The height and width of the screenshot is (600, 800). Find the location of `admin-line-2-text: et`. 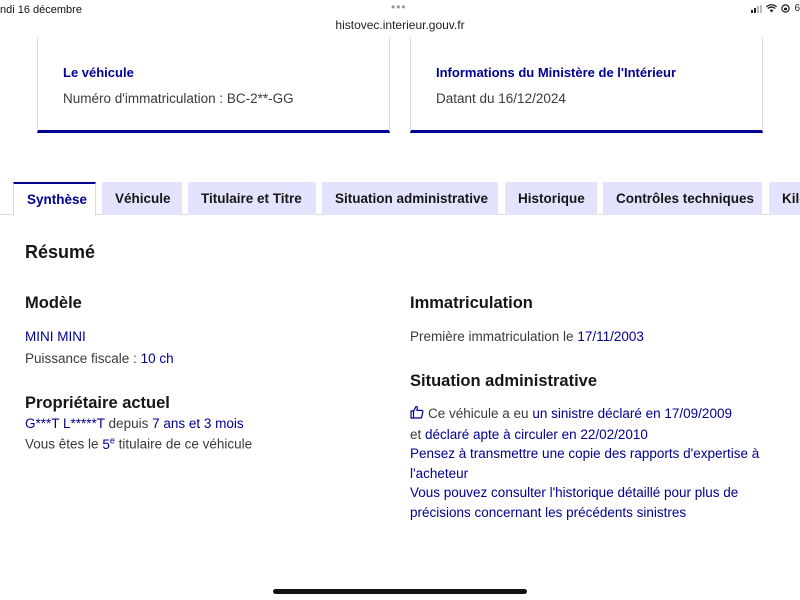

admin-line-2-text: et is located at coordinates (418, 434).